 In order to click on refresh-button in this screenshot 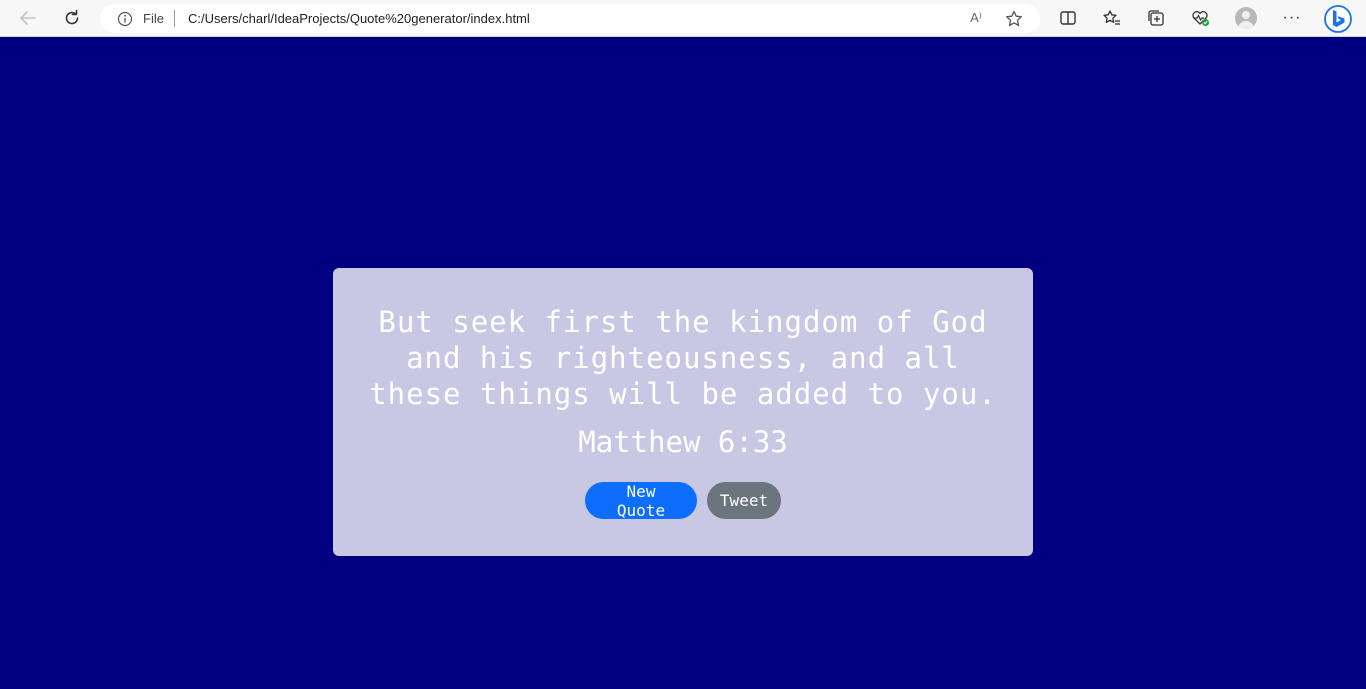, I will do `click(72, 18)`.